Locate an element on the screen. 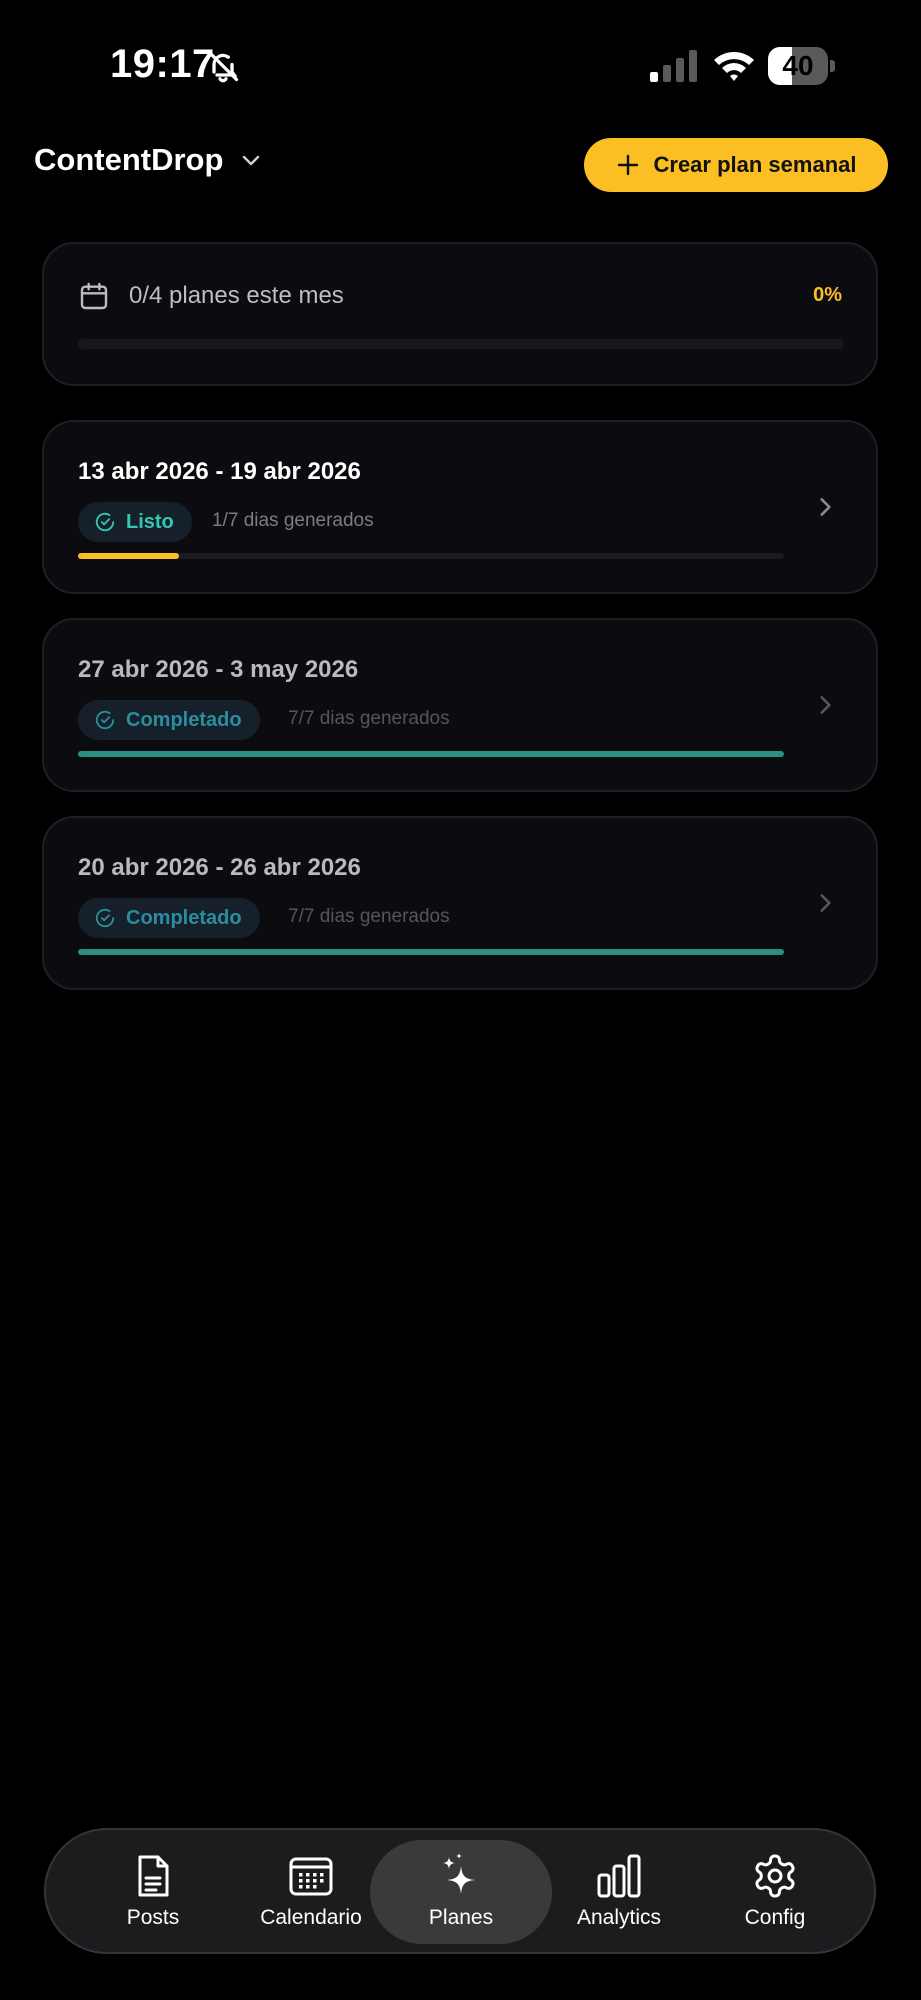  battery-indicator: 40 is located at coordinates (802, 66).